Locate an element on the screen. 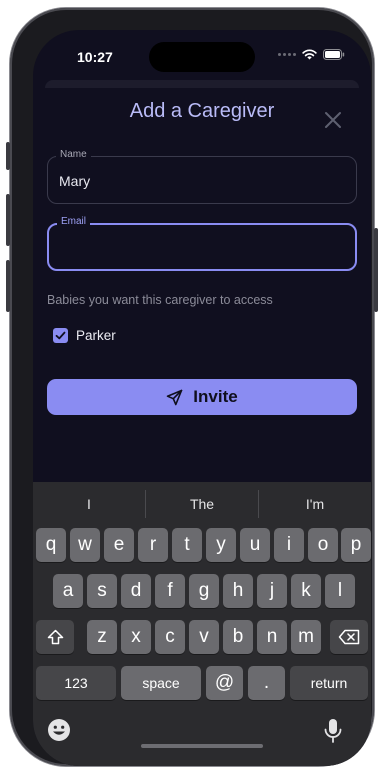 This screenshot has height=772, width=384. name-field-value: Mary is located at coordinates (75, 181).